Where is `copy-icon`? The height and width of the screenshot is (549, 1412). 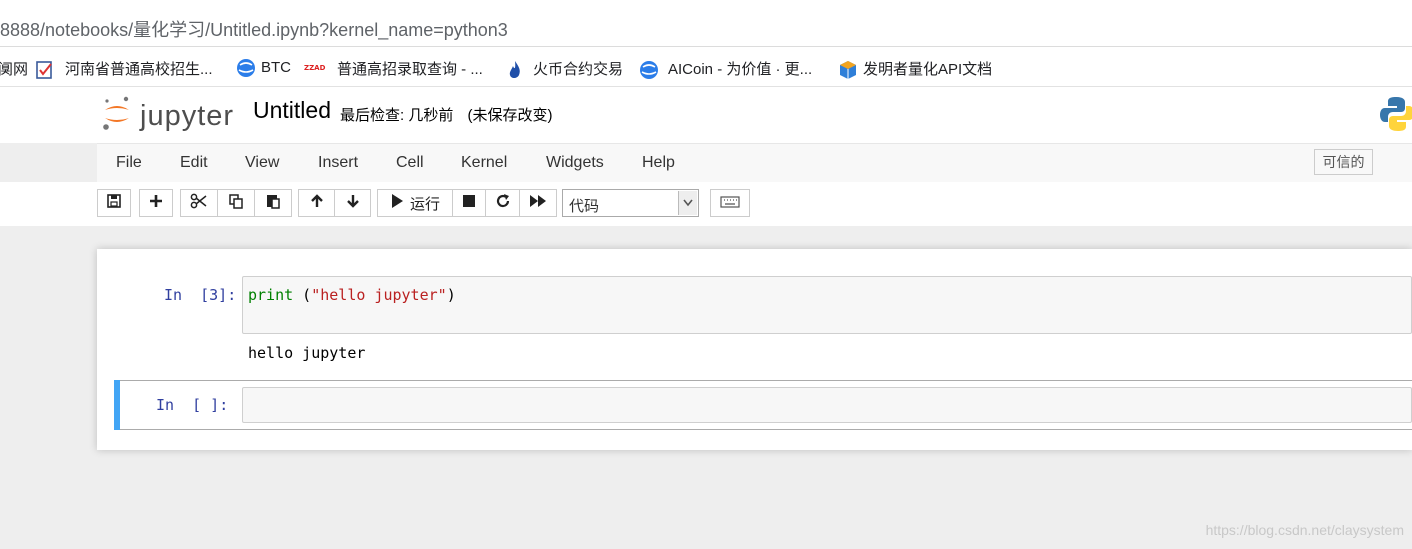
copy-icon is located at coordinates (236, 203).